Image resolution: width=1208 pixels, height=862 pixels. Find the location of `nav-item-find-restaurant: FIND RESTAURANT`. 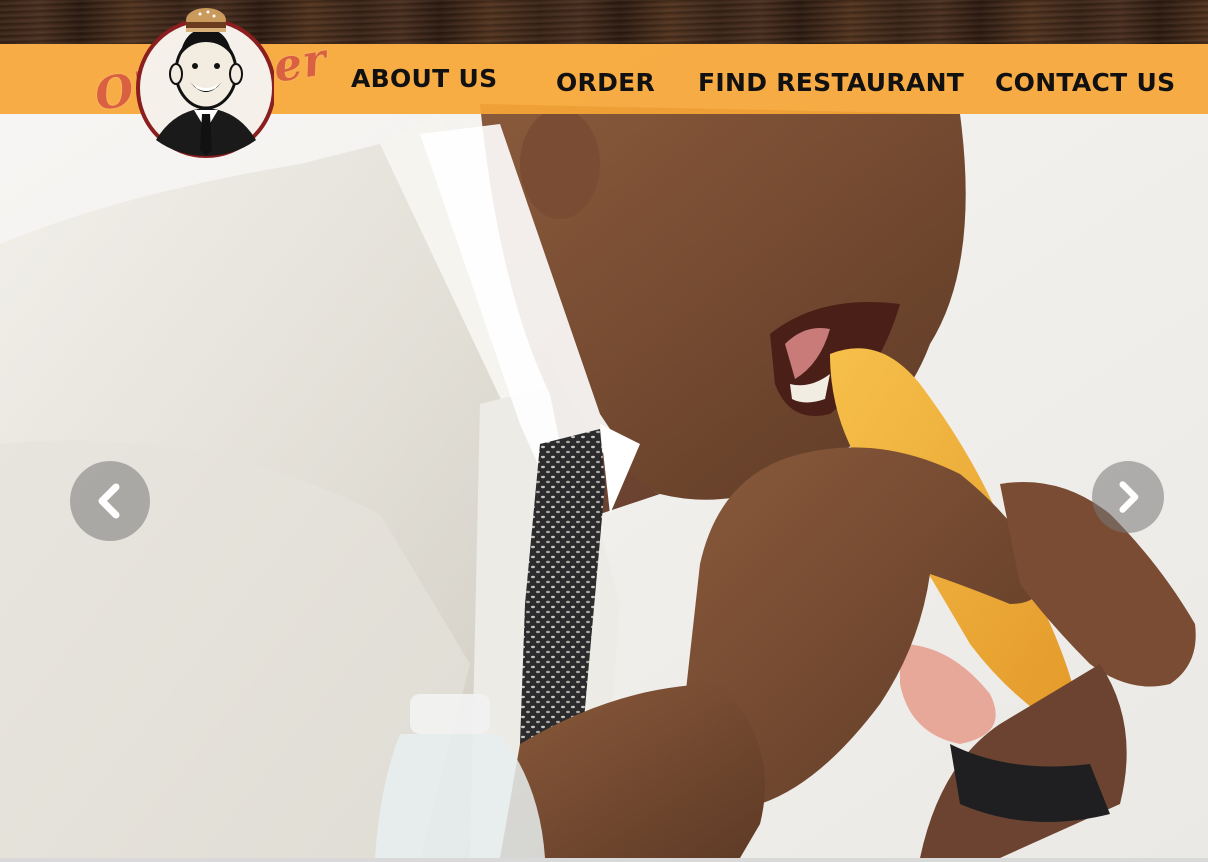

nav-item-find-restaurant: FIND RESTAURANT is located at coordinates (831, 82).